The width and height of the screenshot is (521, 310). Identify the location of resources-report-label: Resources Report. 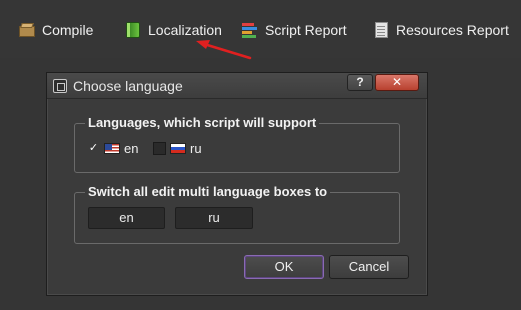
(452, 30).